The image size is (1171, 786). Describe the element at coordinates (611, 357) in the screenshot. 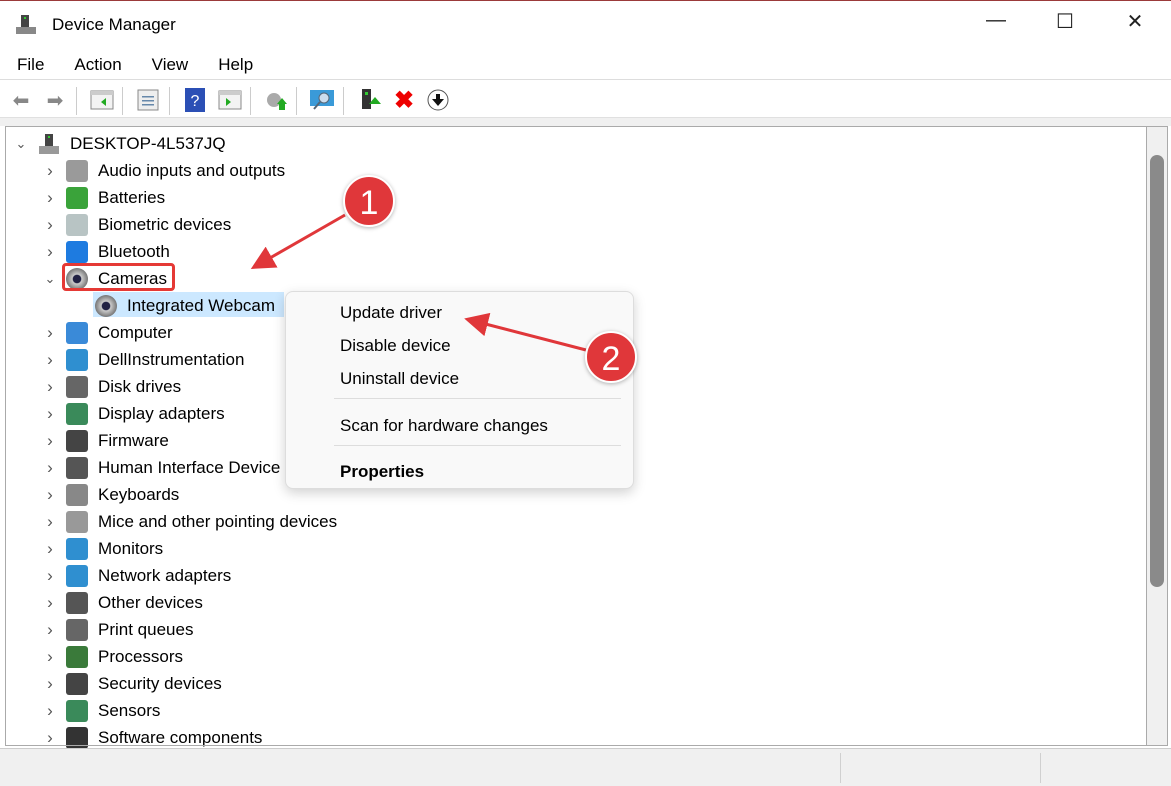

I see `step-2-badge: 2` at that location.